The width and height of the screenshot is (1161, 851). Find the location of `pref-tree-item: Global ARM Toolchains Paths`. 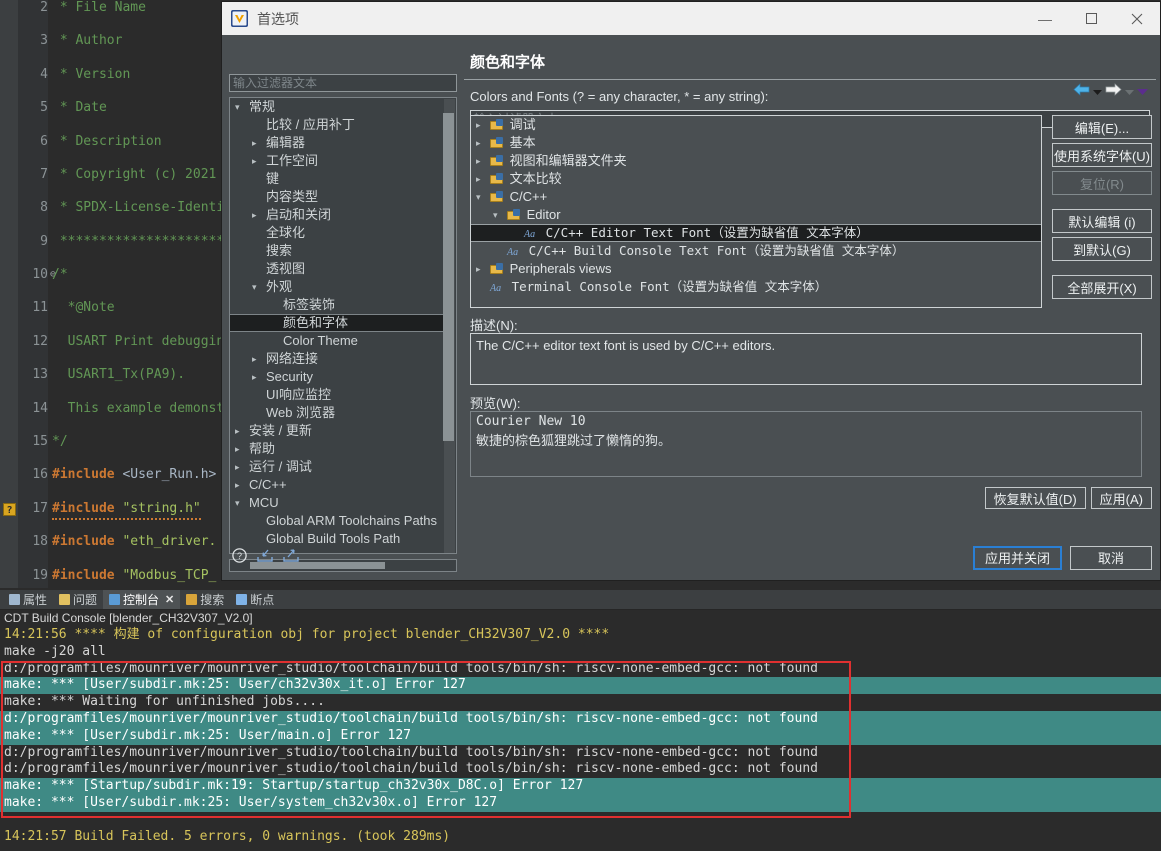

pref-tree-item: Global ARM Toolchains Paths is located at coordinates (336, 521).